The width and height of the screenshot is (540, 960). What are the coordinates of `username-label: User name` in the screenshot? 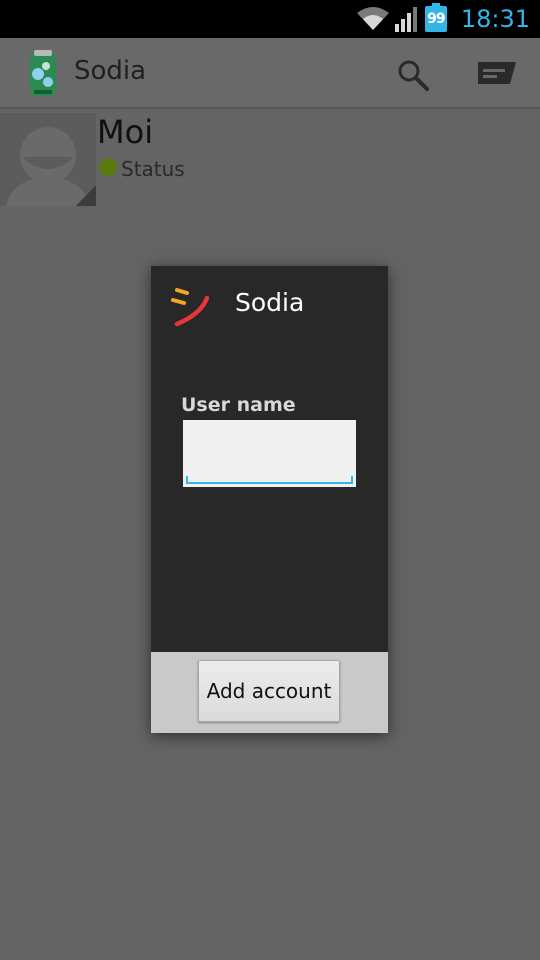 It's located at (238, 405).